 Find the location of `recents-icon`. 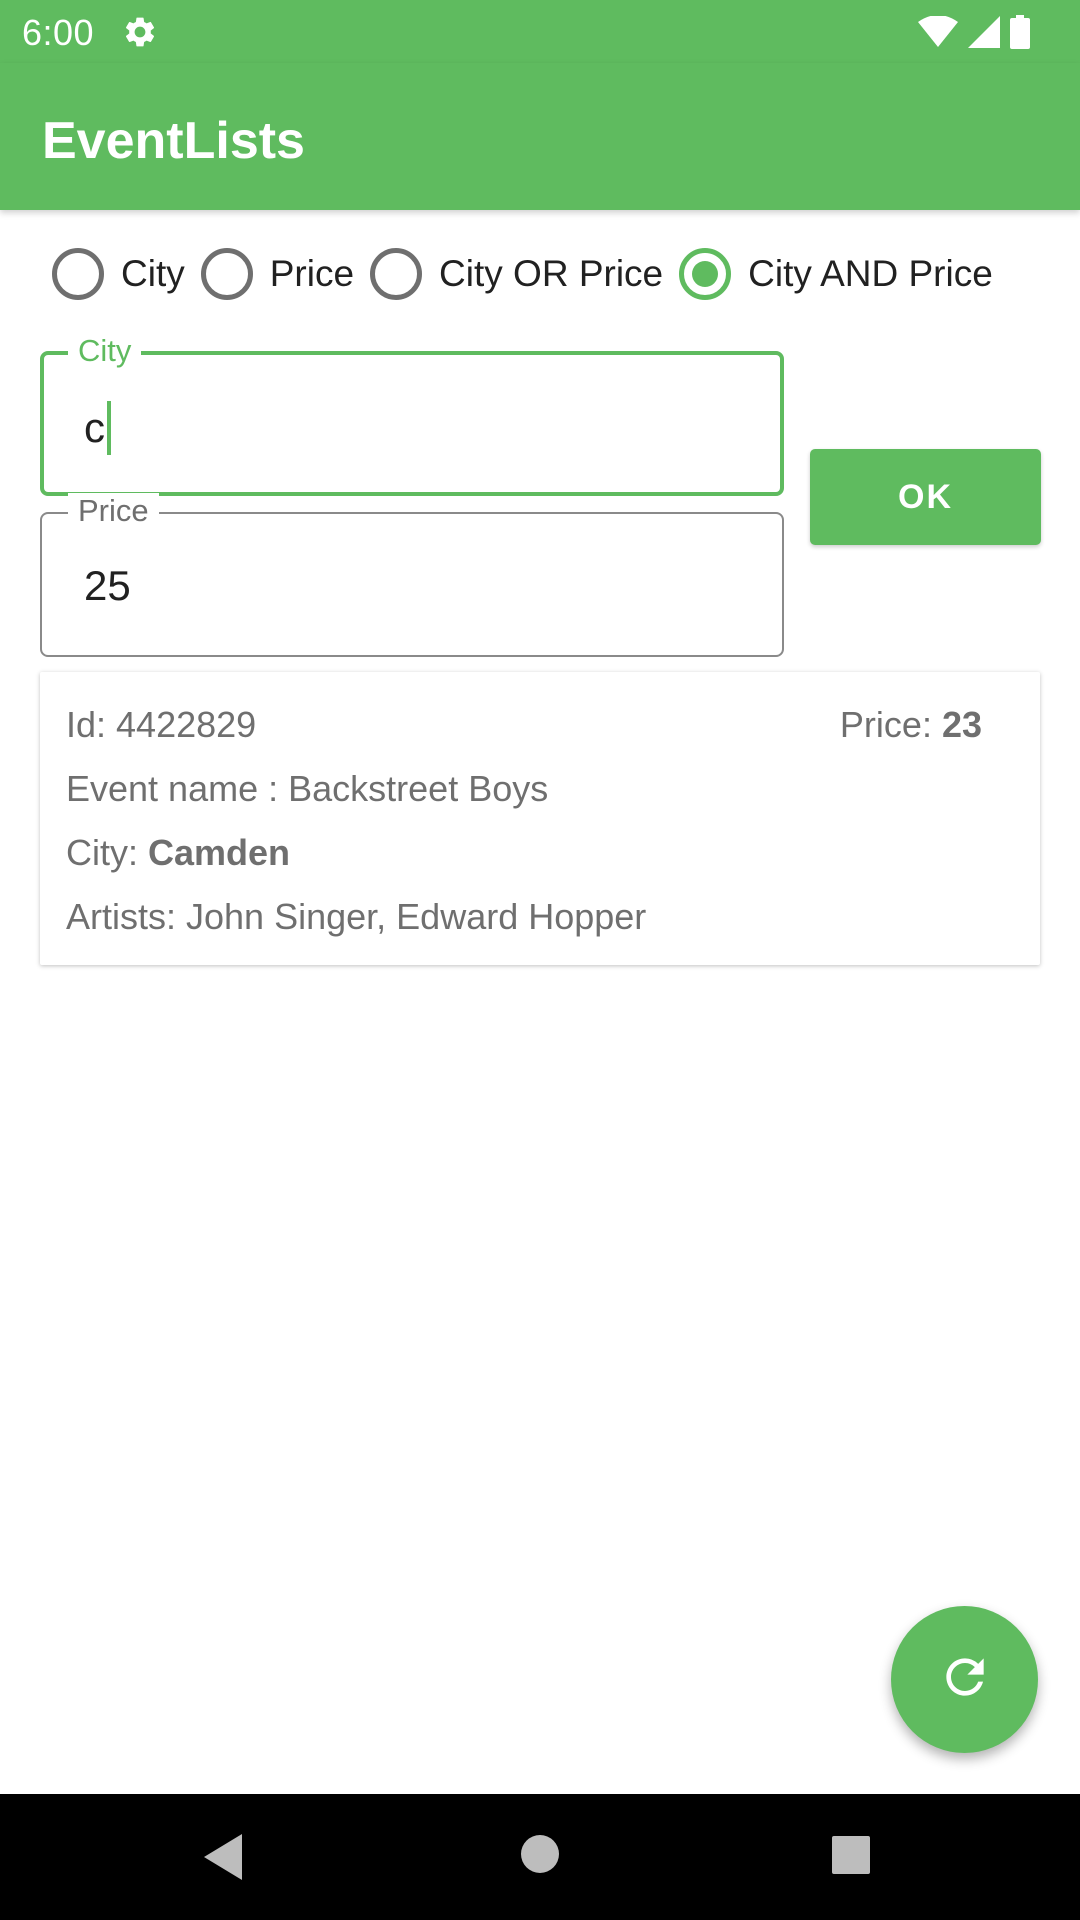

recents-icon is located at coordinates (851, 1857).